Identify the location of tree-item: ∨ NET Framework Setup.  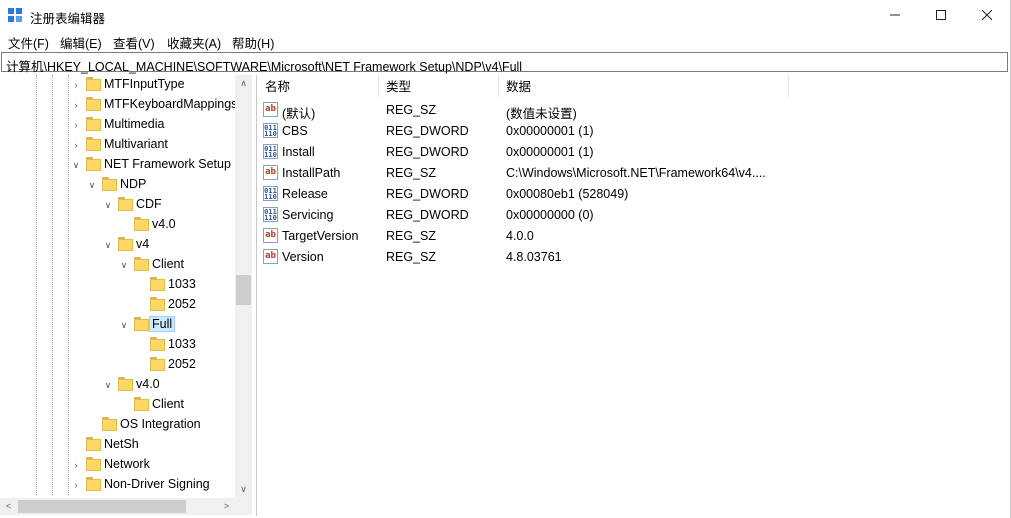
(117, 165).